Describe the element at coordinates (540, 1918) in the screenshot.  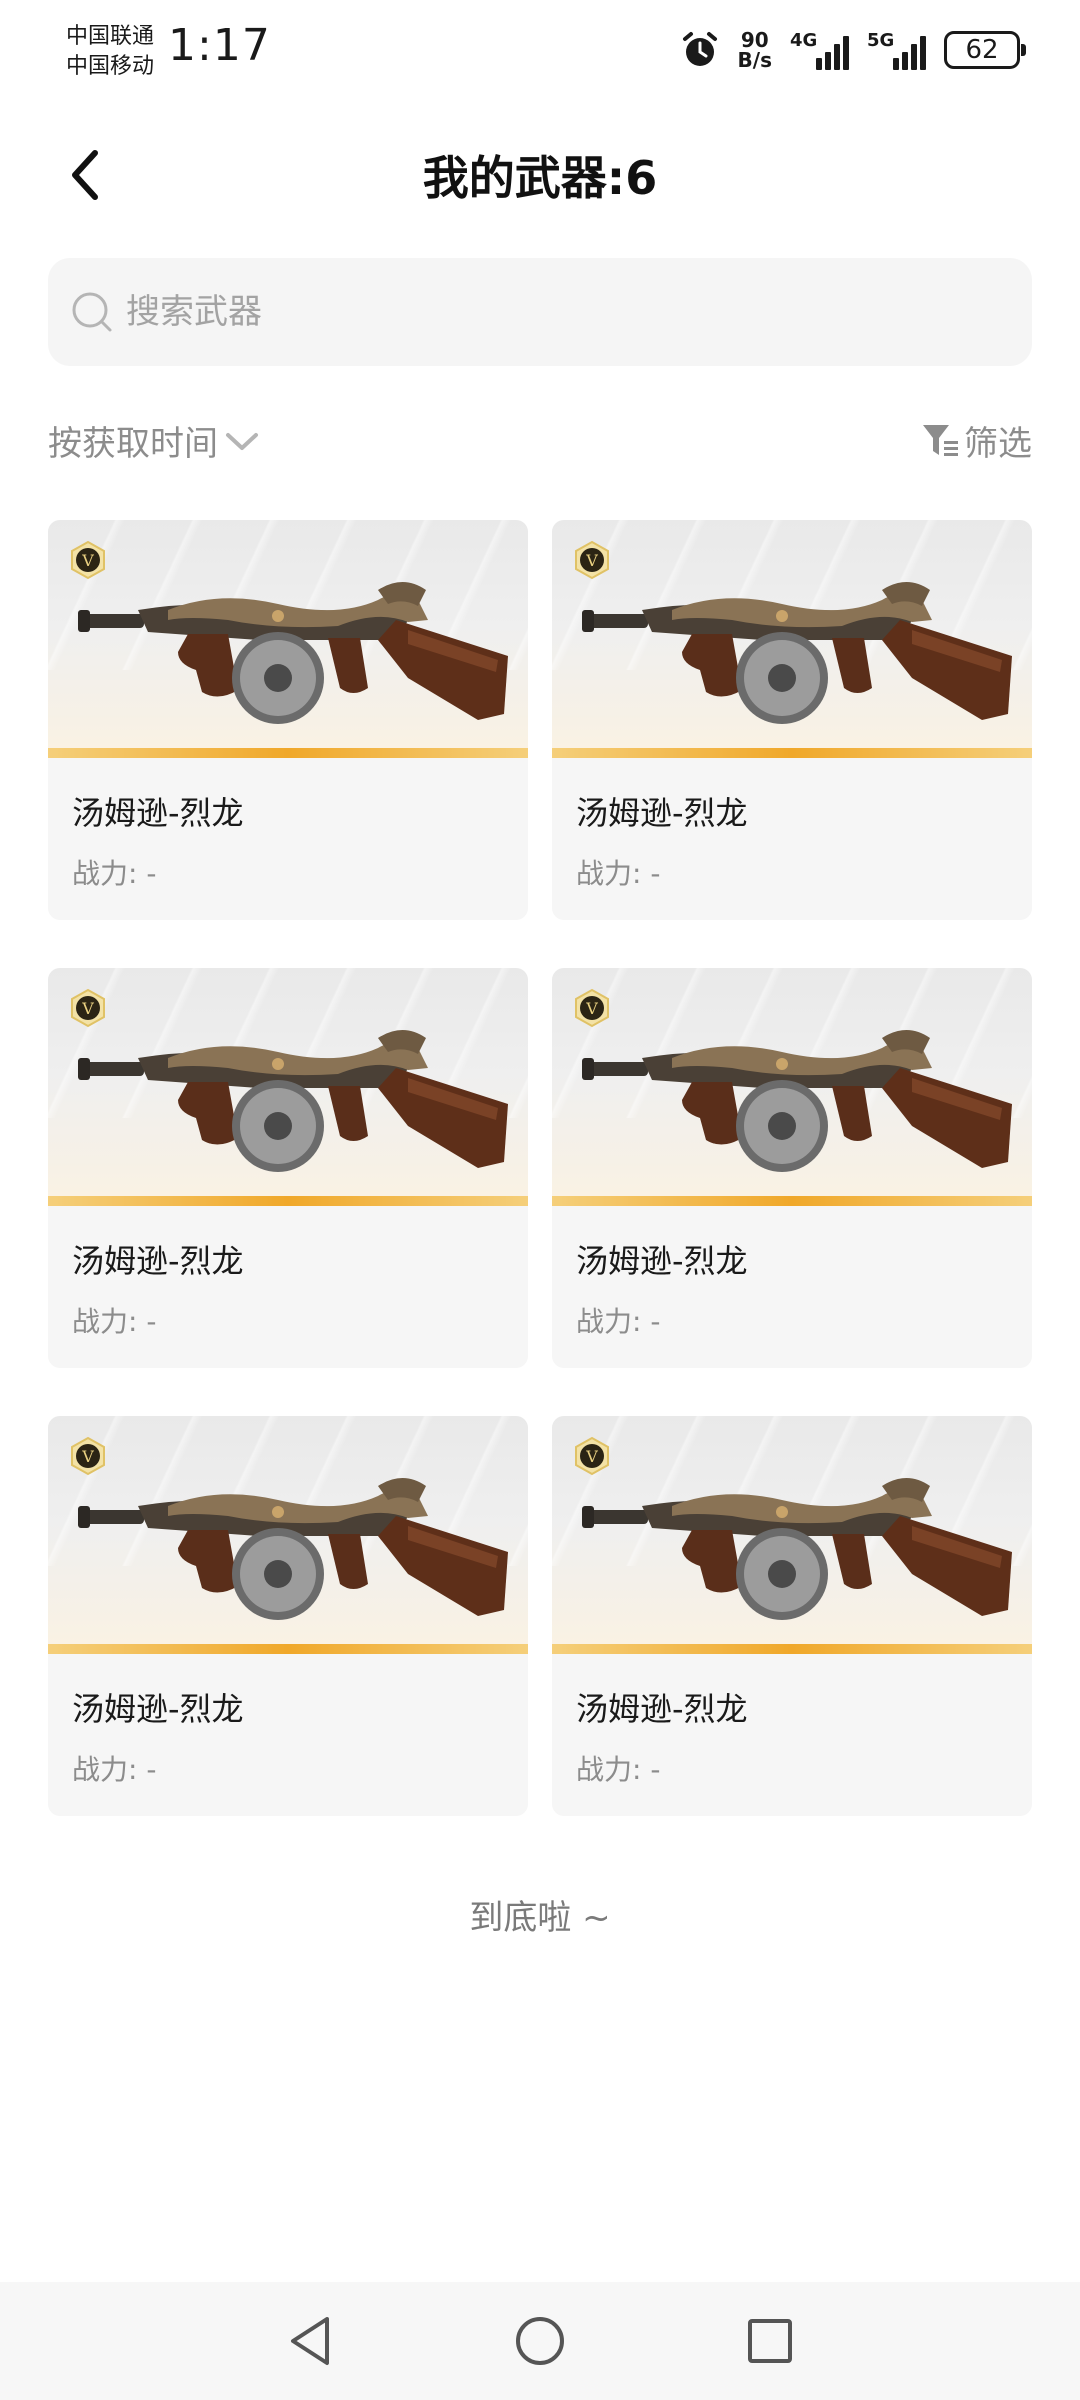
I see `end-of-list-text: 到底啦 ~` at that location.